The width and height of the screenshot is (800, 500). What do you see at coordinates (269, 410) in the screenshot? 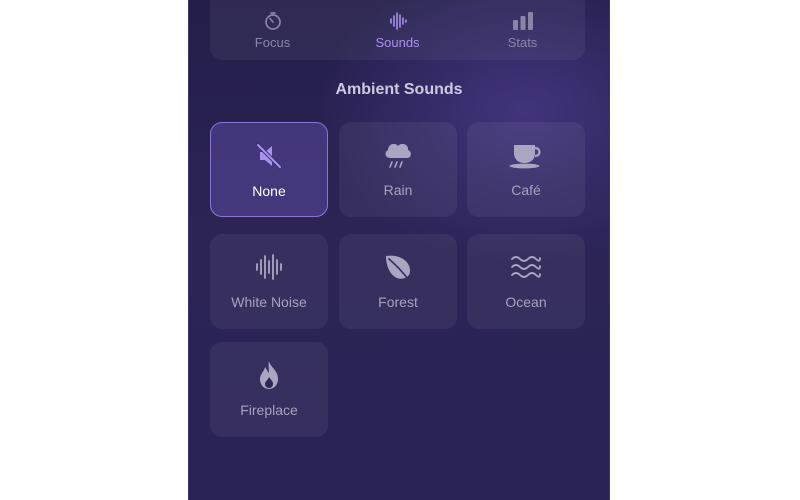
I see `sound-tile-label: Fireplace` at bounding box center [269, 410].